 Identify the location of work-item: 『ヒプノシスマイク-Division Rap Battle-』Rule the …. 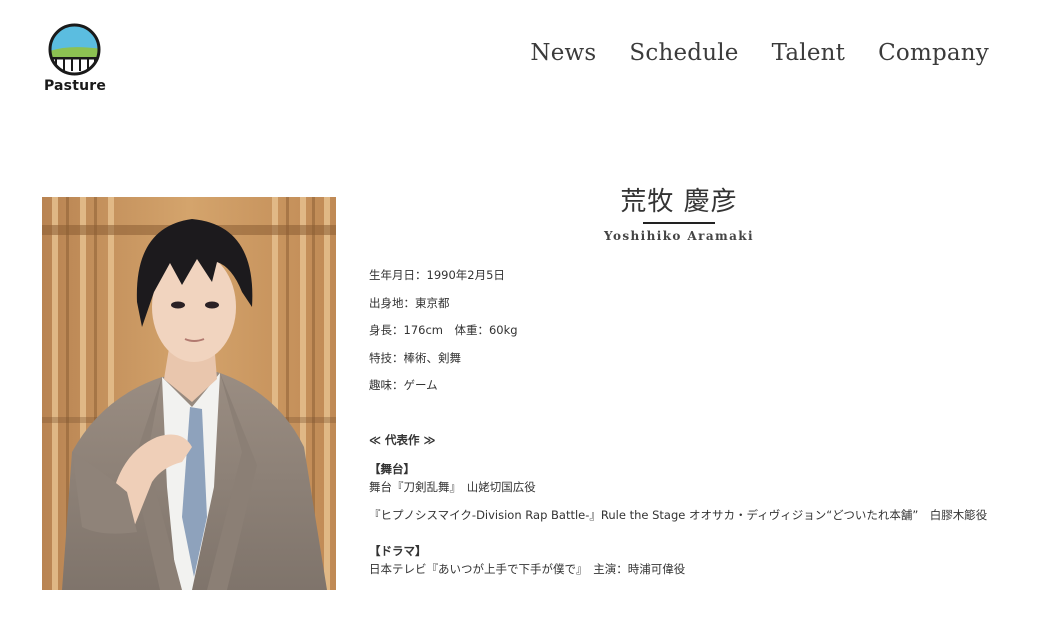
(678, 515).